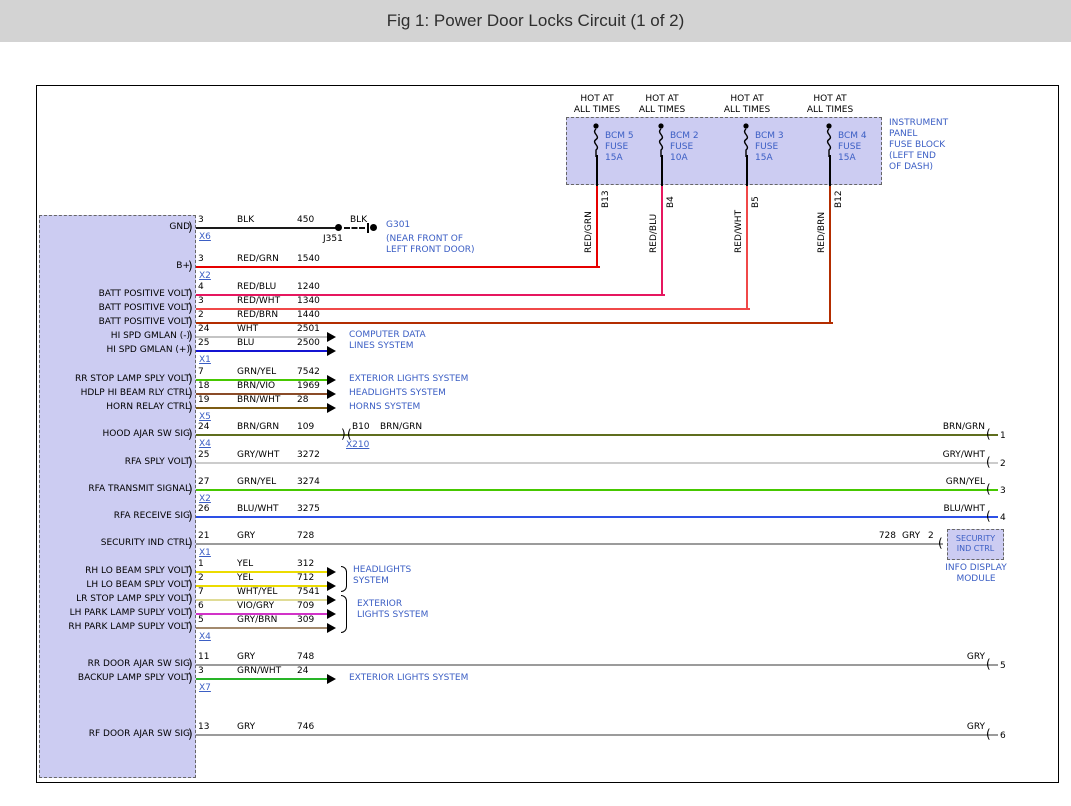 This screenshot has width=1071, height=806. Describe the element at coordinates (830, 99) in the screenshot. I see `text-line: HOT AT` at that location.